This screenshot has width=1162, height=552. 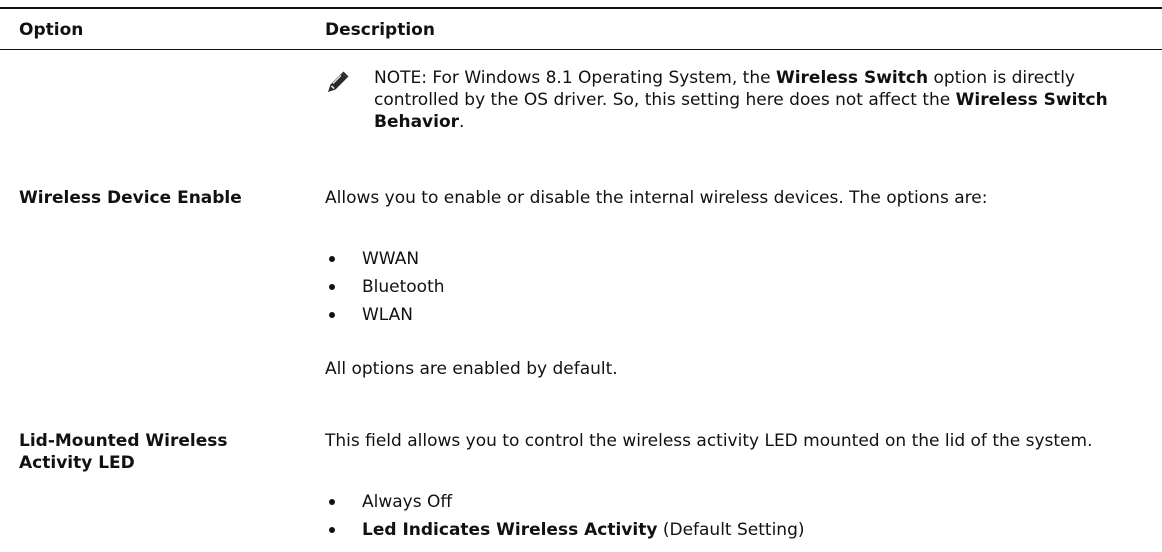 I want to click on table-top-rule, so click(x=581, y=8).